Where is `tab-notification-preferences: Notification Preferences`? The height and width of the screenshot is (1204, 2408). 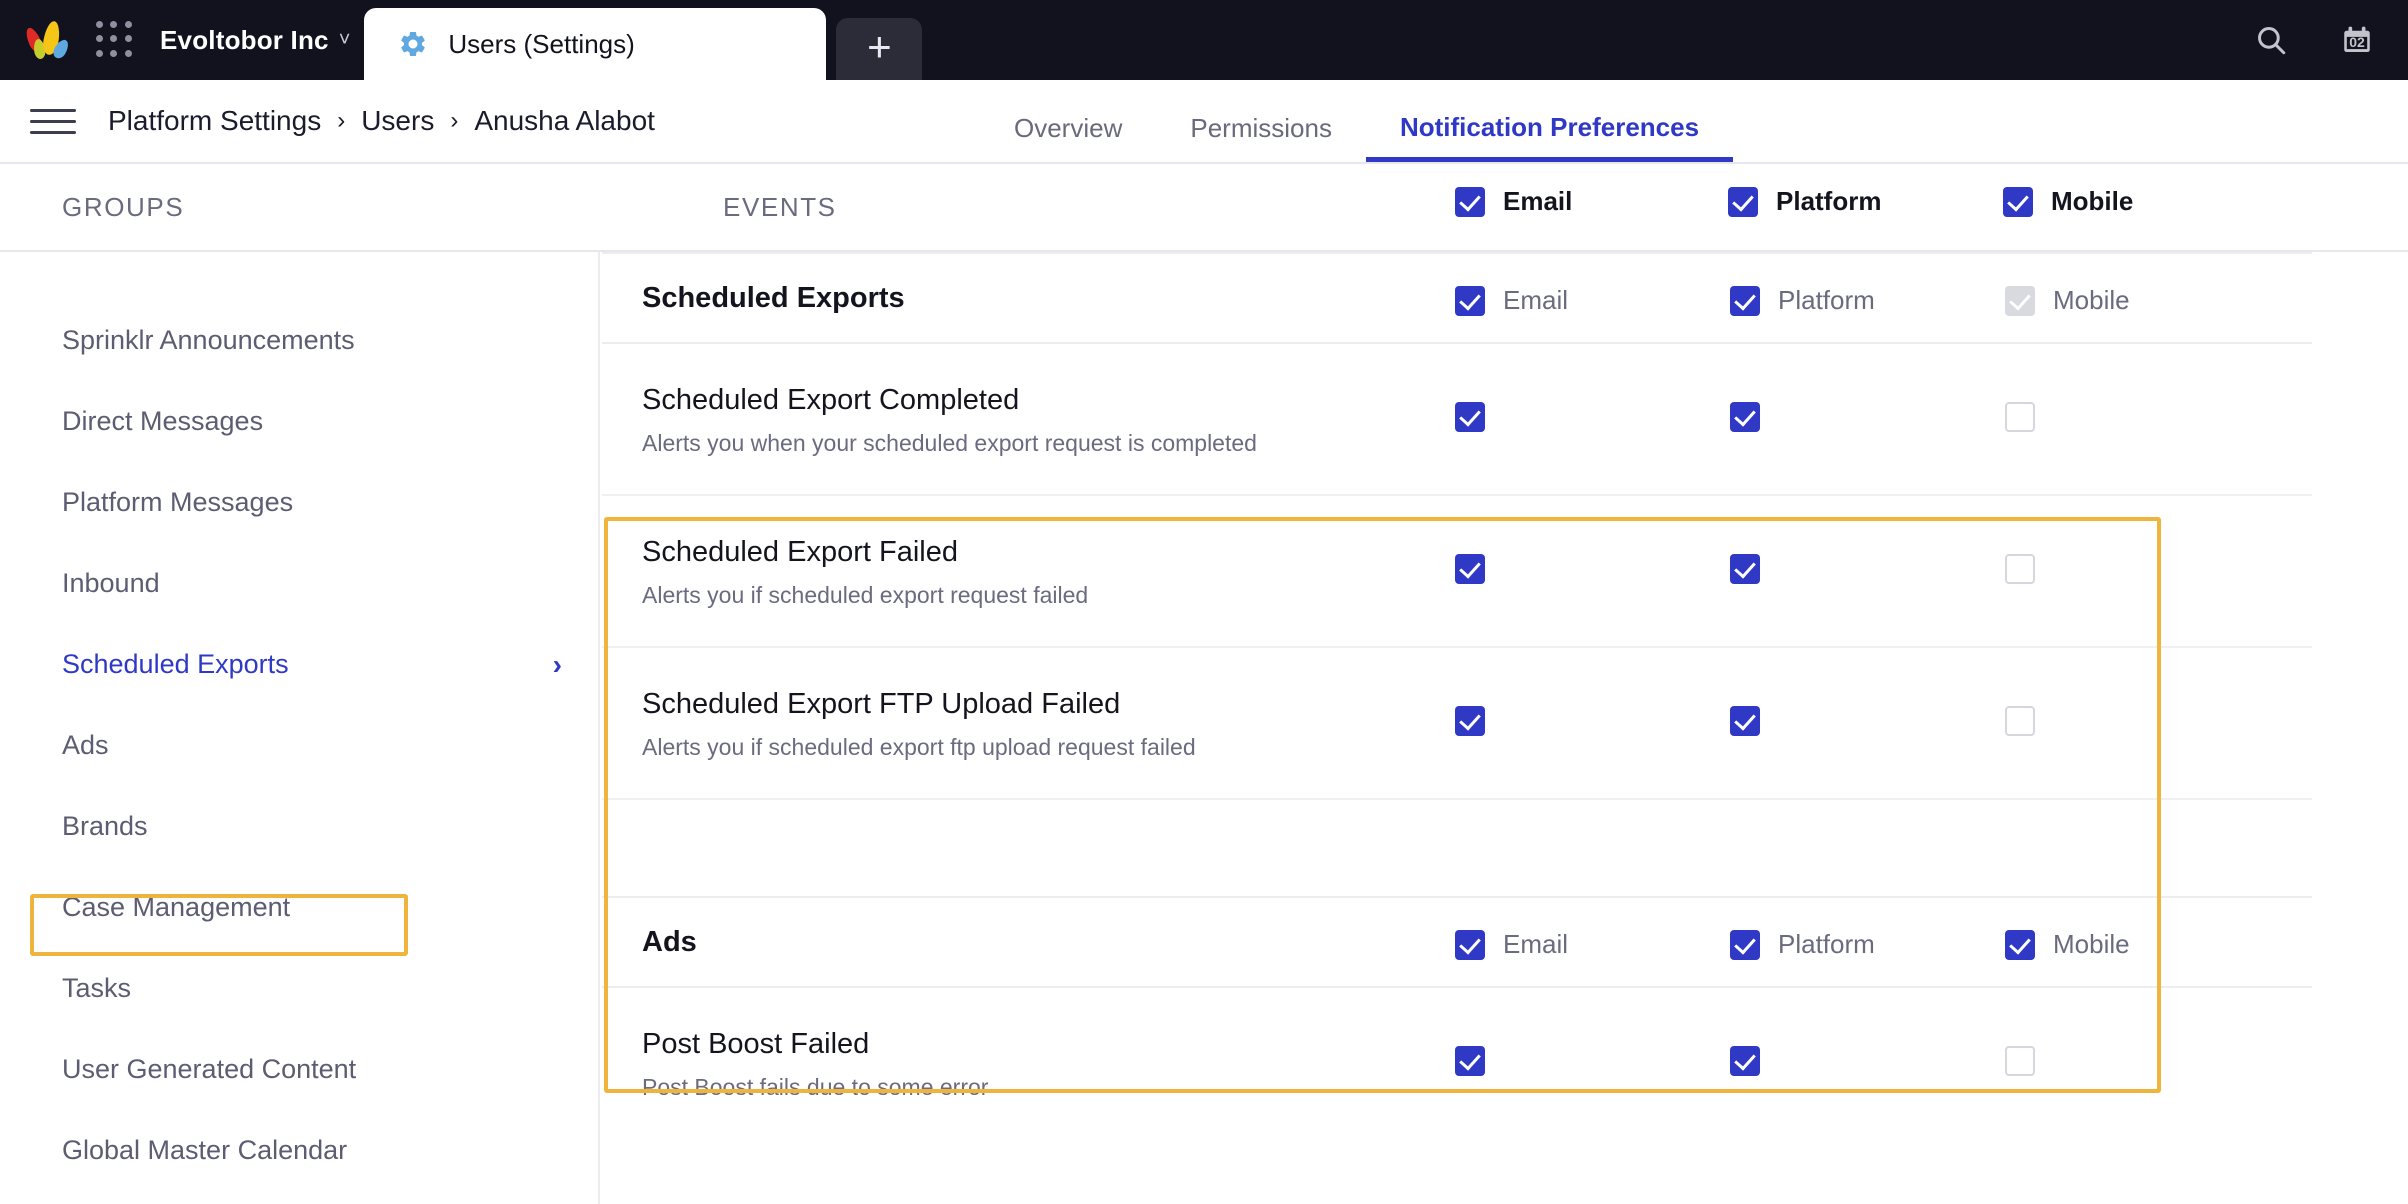 tab-notification-preferences: Notification Preferences is located at coordinates (1549, 137).